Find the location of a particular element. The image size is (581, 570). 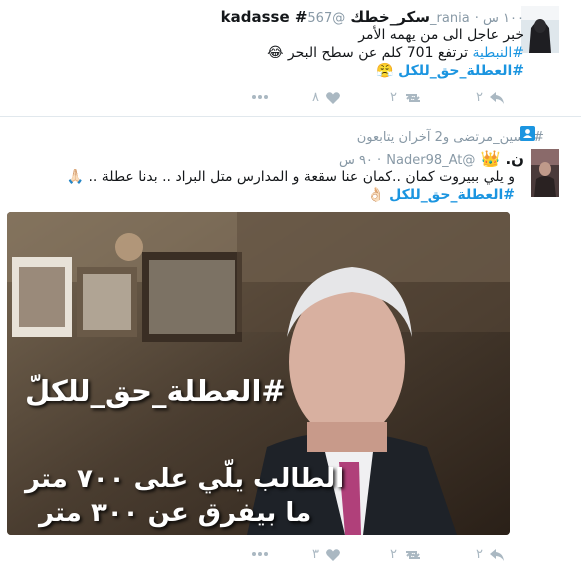

hashtag-link: #النبطية is located at coordinates (498, 53).